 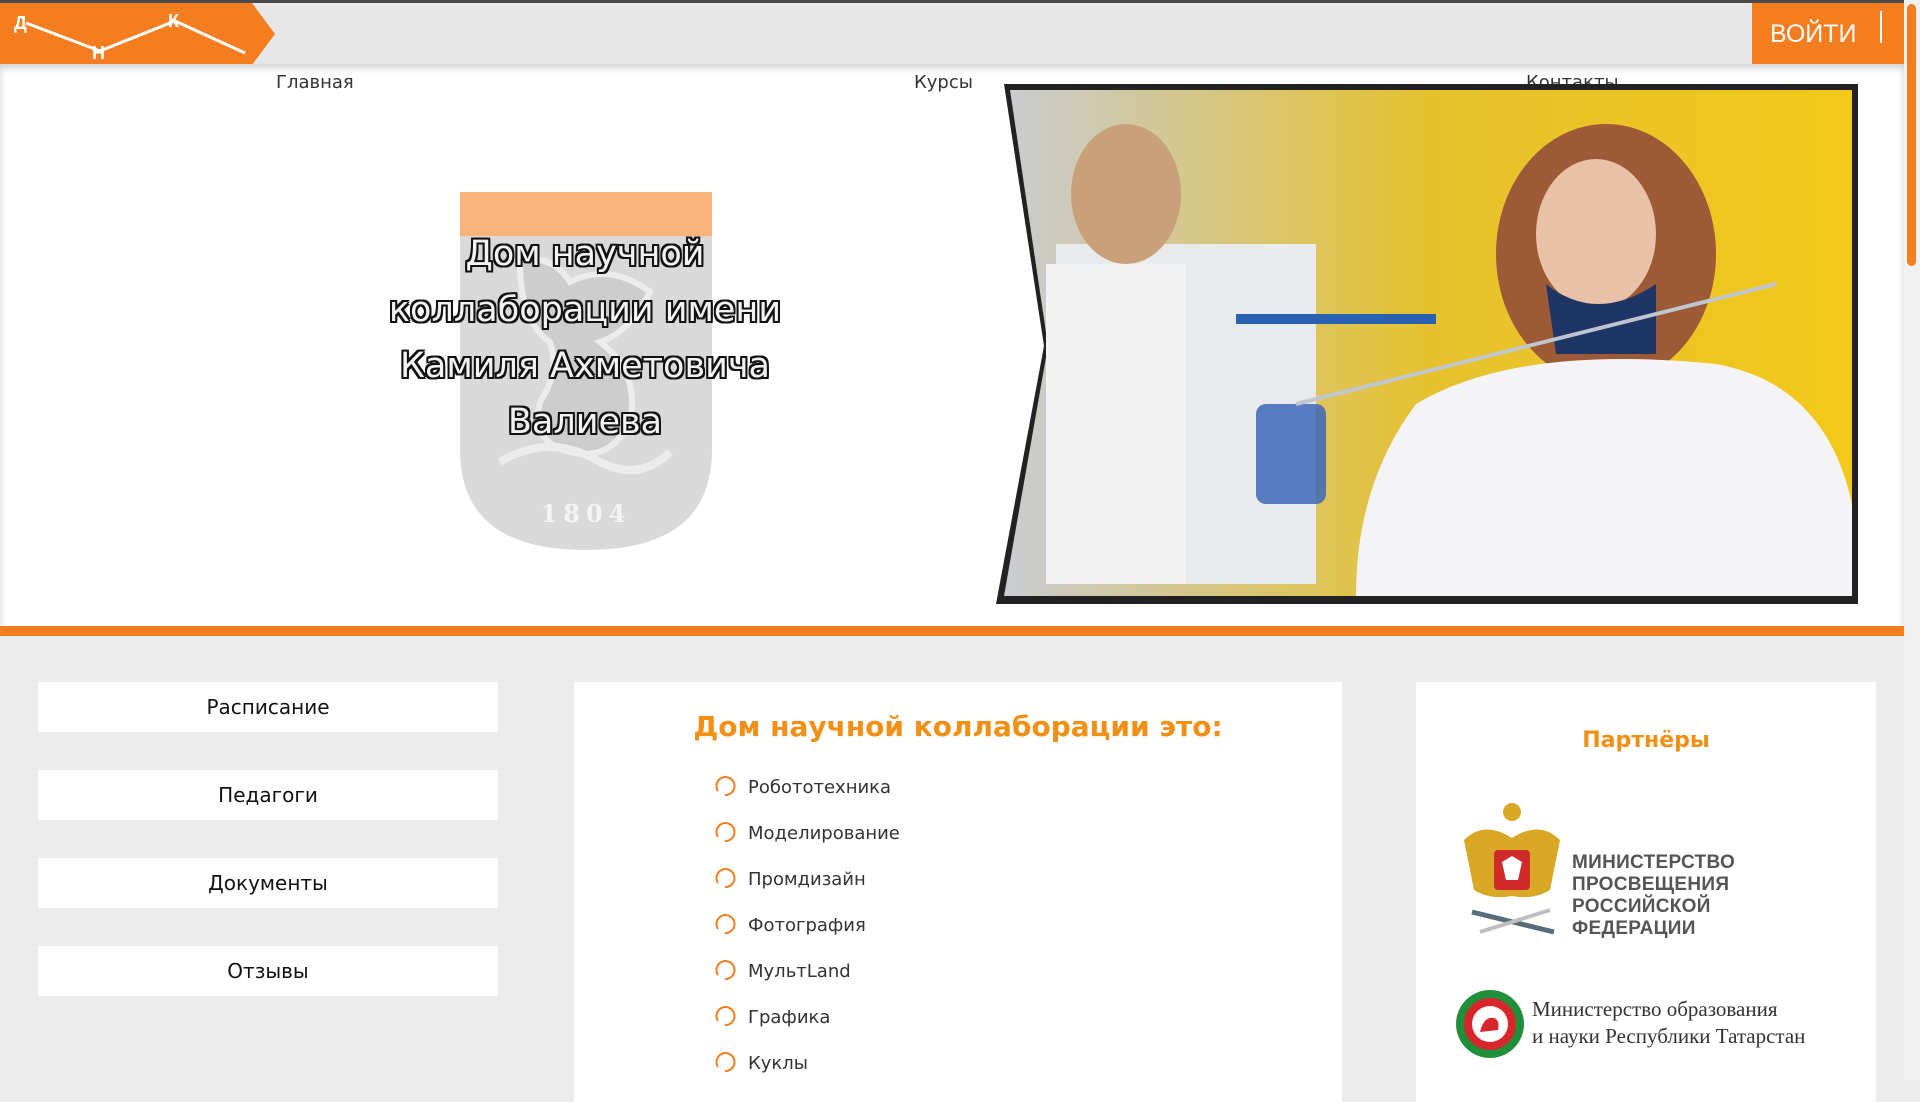 I want to click on list-item-label: МультLand, so click(x=799, y=971).